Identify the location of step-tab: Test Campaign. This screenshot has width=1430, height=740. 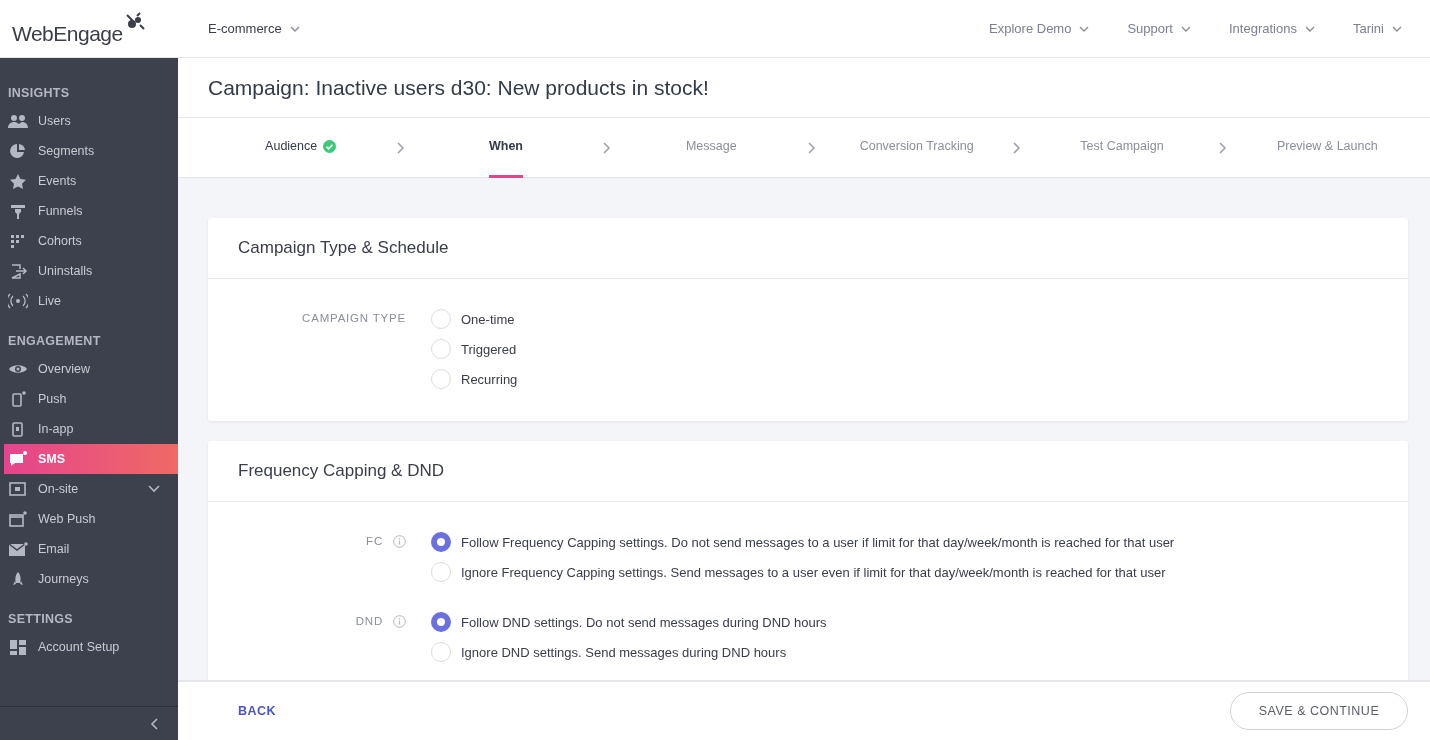
(1122, 147).